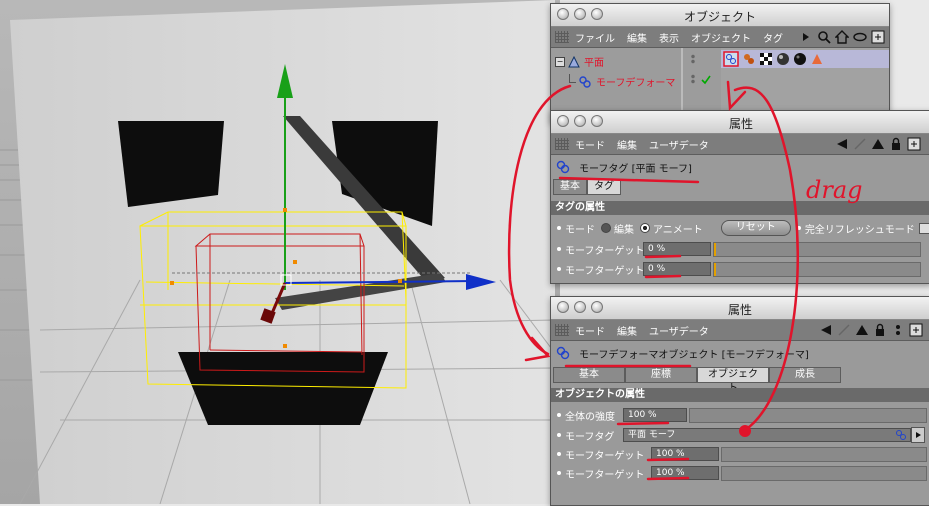 This screenshot has height=506, width=929. I want to click on visibility-dots-plane, so click(693, 59).